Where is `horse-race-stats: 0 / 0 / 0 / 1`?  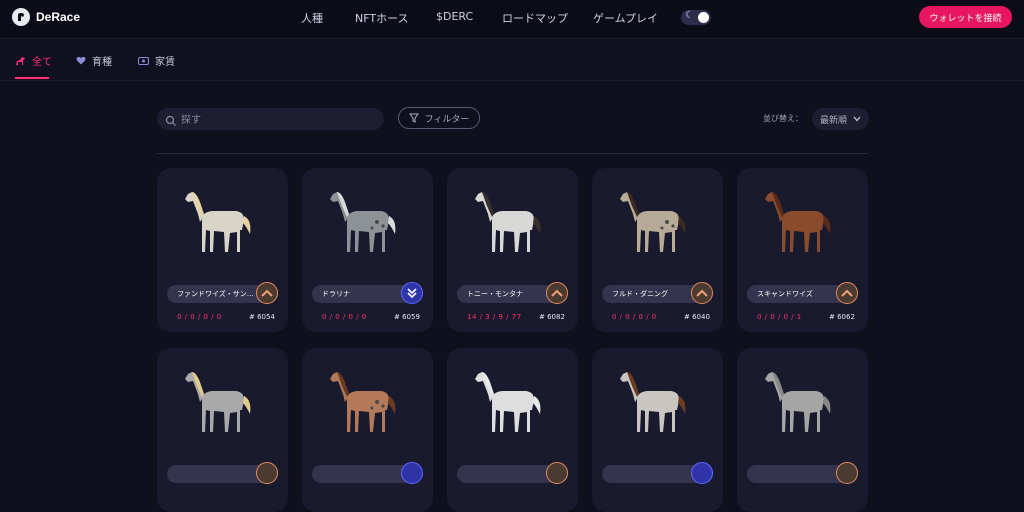
horse-race-stats: 0 / 0 / 0 / 1 is located at coordinates (779, 317).